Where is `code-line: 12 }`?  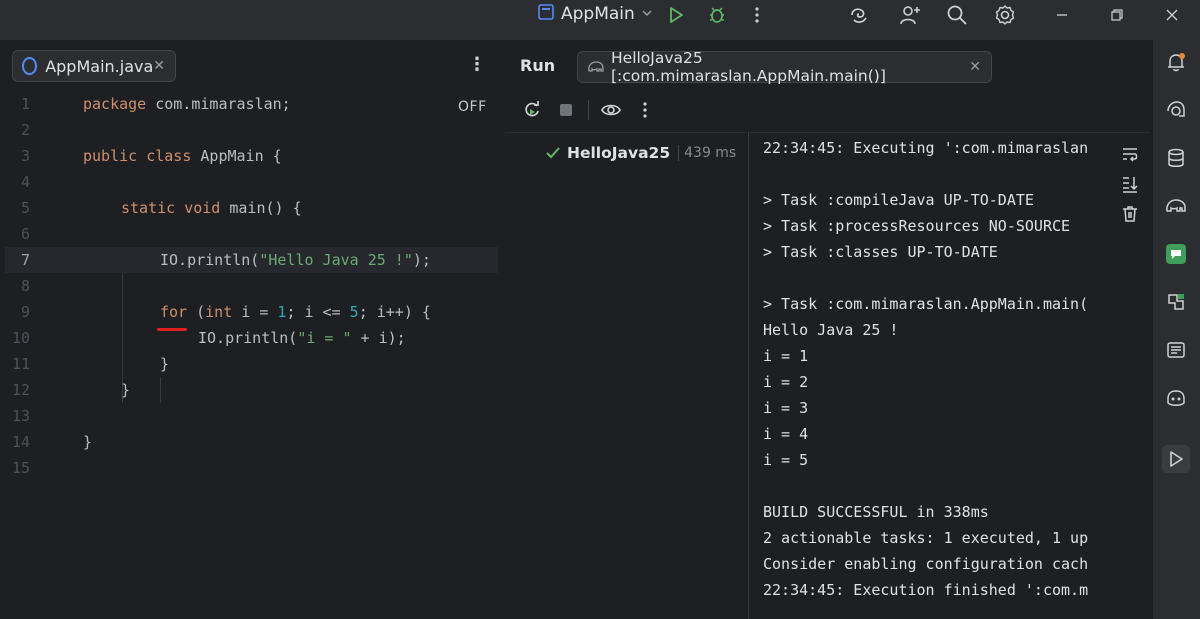 code-line: 12 } is located at coordinates (251, 390).